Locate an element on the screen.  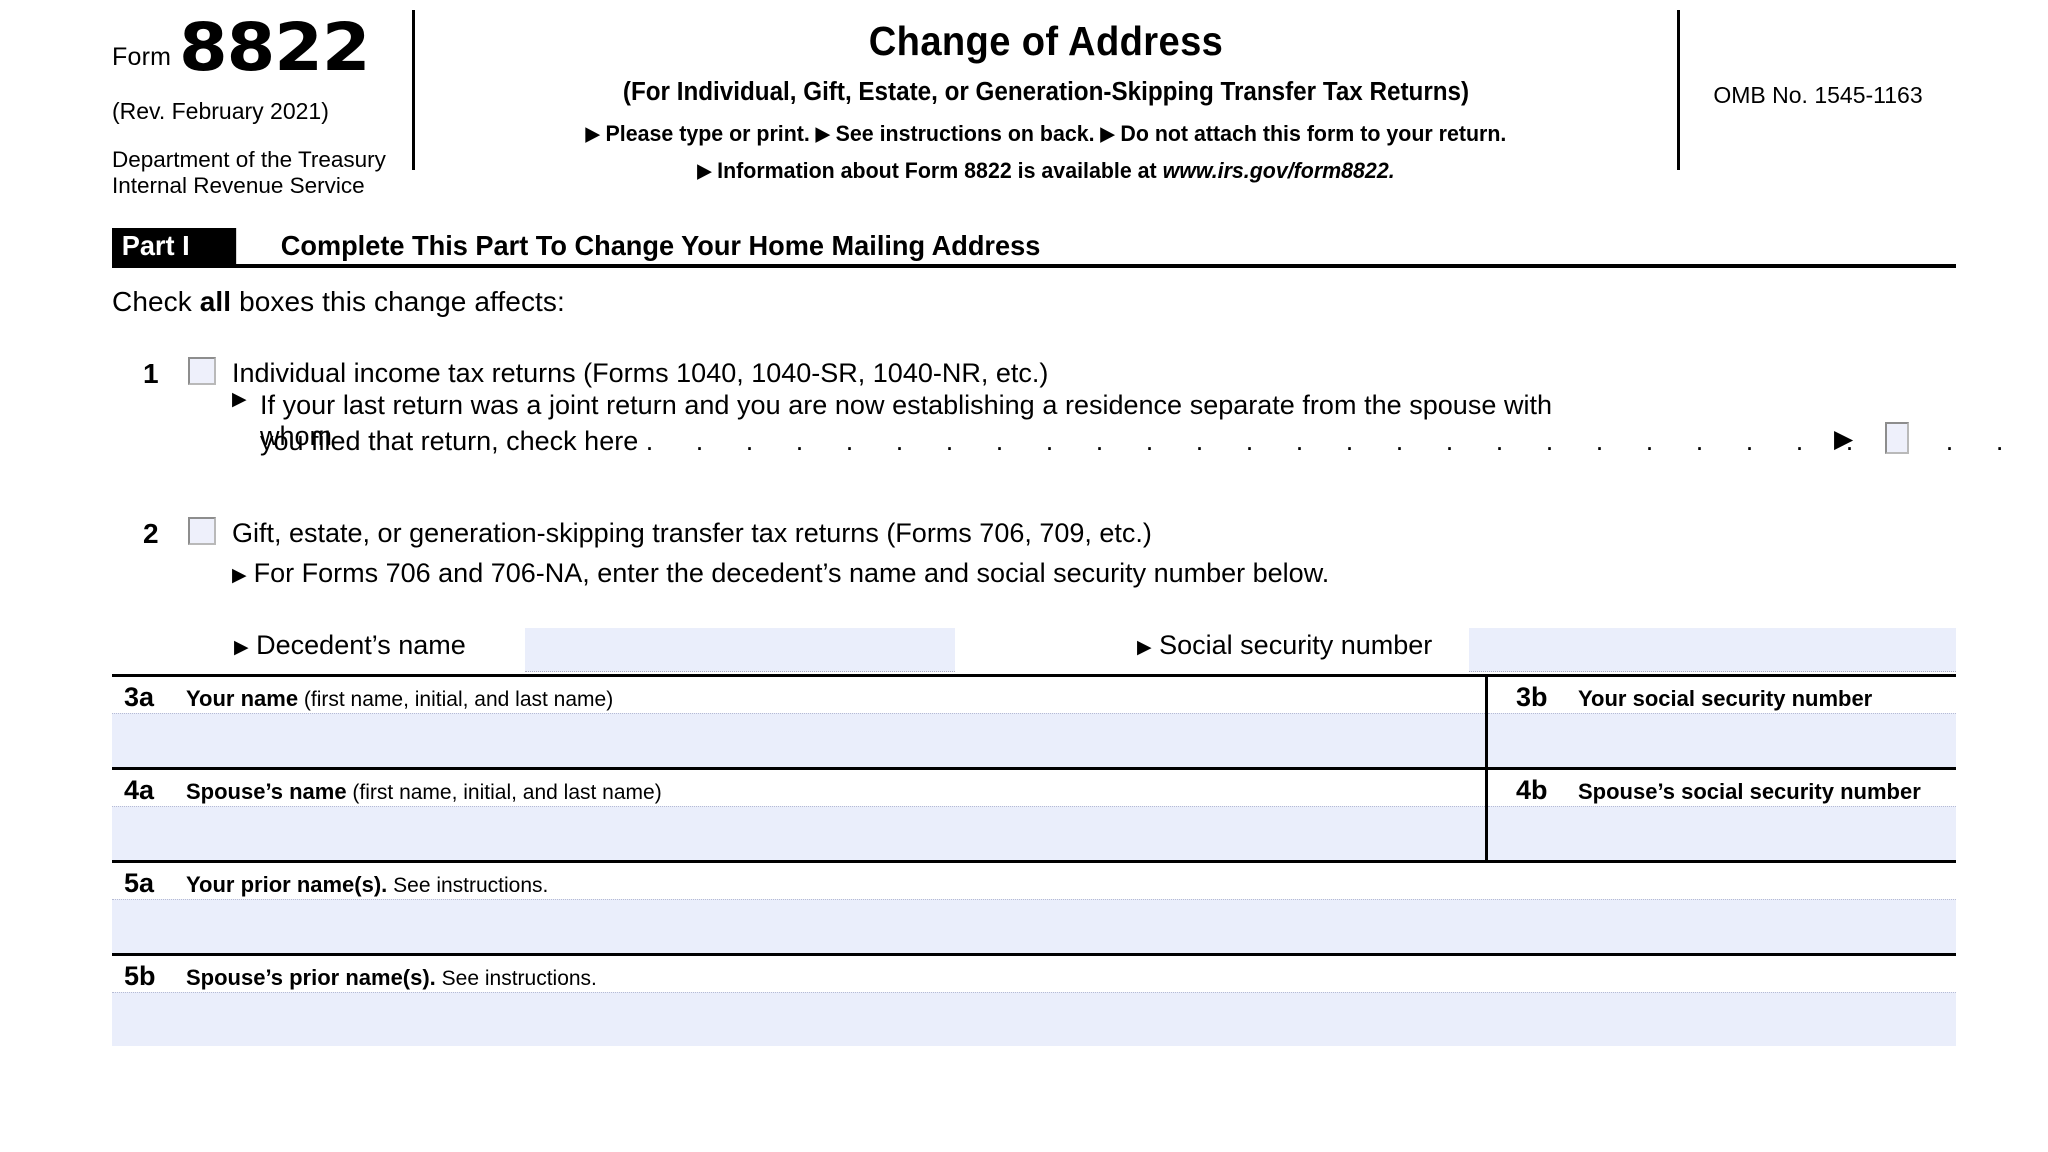
field-number-5a: 5a is located at coordinates (139, 883).